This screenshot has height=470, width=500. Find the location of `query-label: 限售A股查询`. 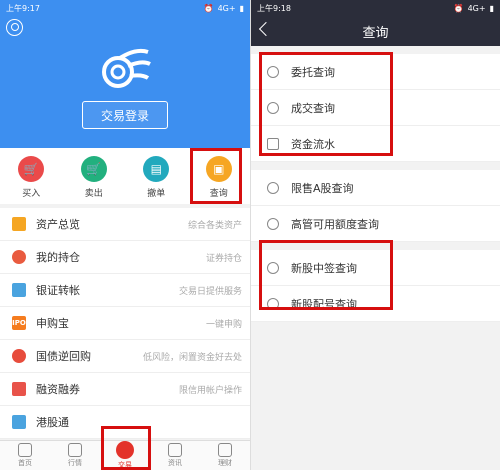

query-label: 限售A股查询 is located at coordinates (322, 188).